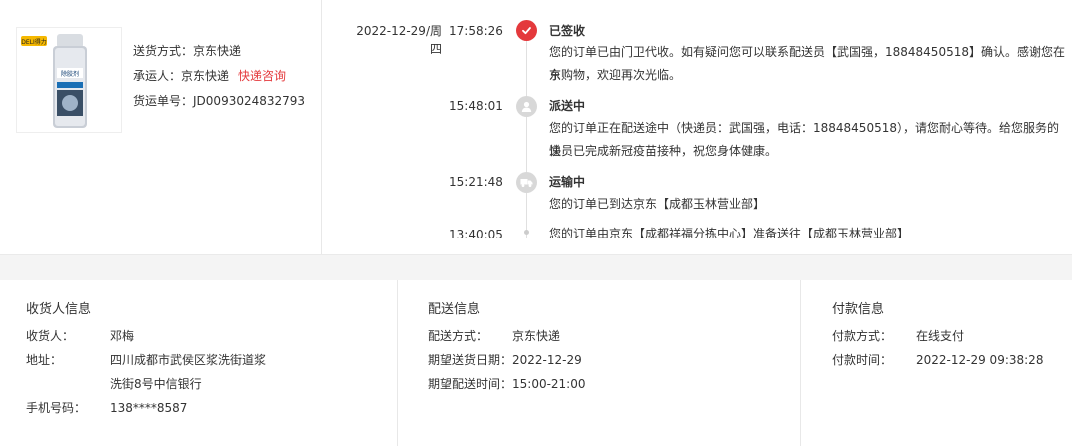 Image resolution: width=1072 pixels, height=446 pixels. I want to click on receiver-info-title: 收货人信息, so click(59, 309).